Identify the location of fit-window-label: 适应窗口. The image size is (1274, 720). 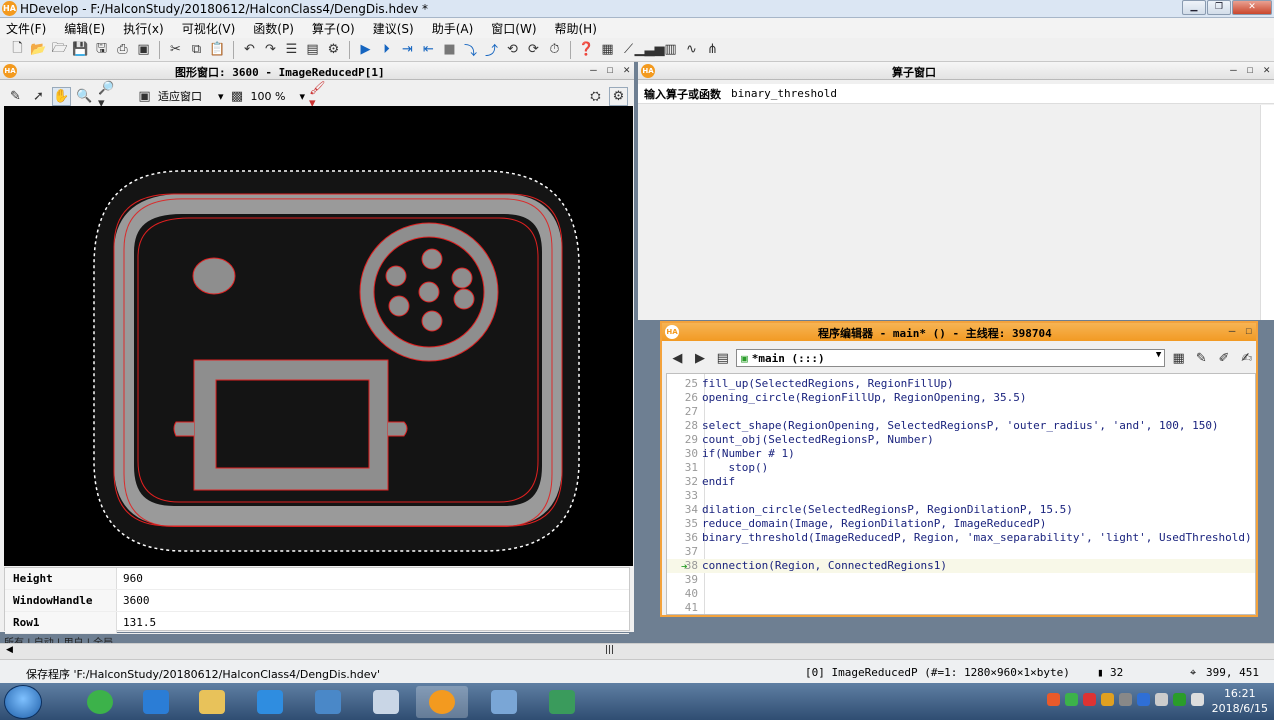
(180, 96).